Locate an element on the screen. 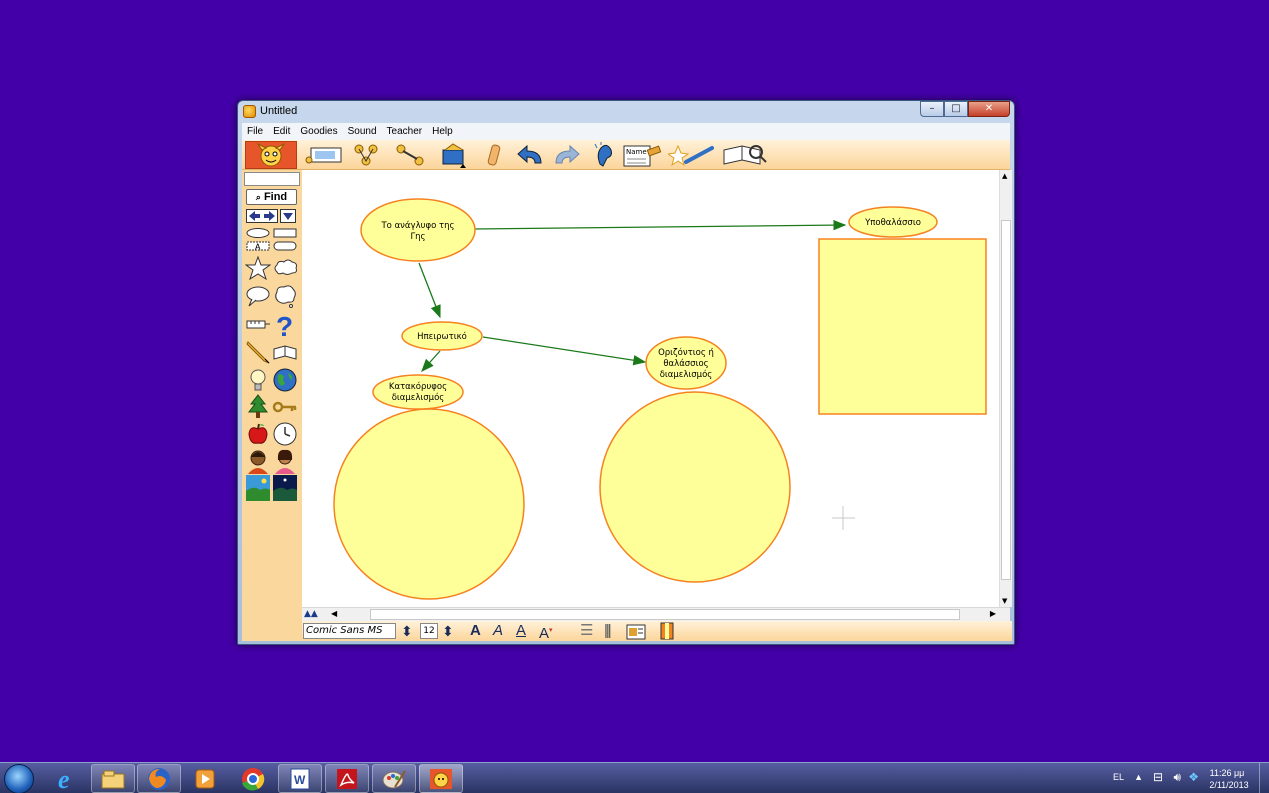  symbol-search-input is located at coordinates (272, 179).